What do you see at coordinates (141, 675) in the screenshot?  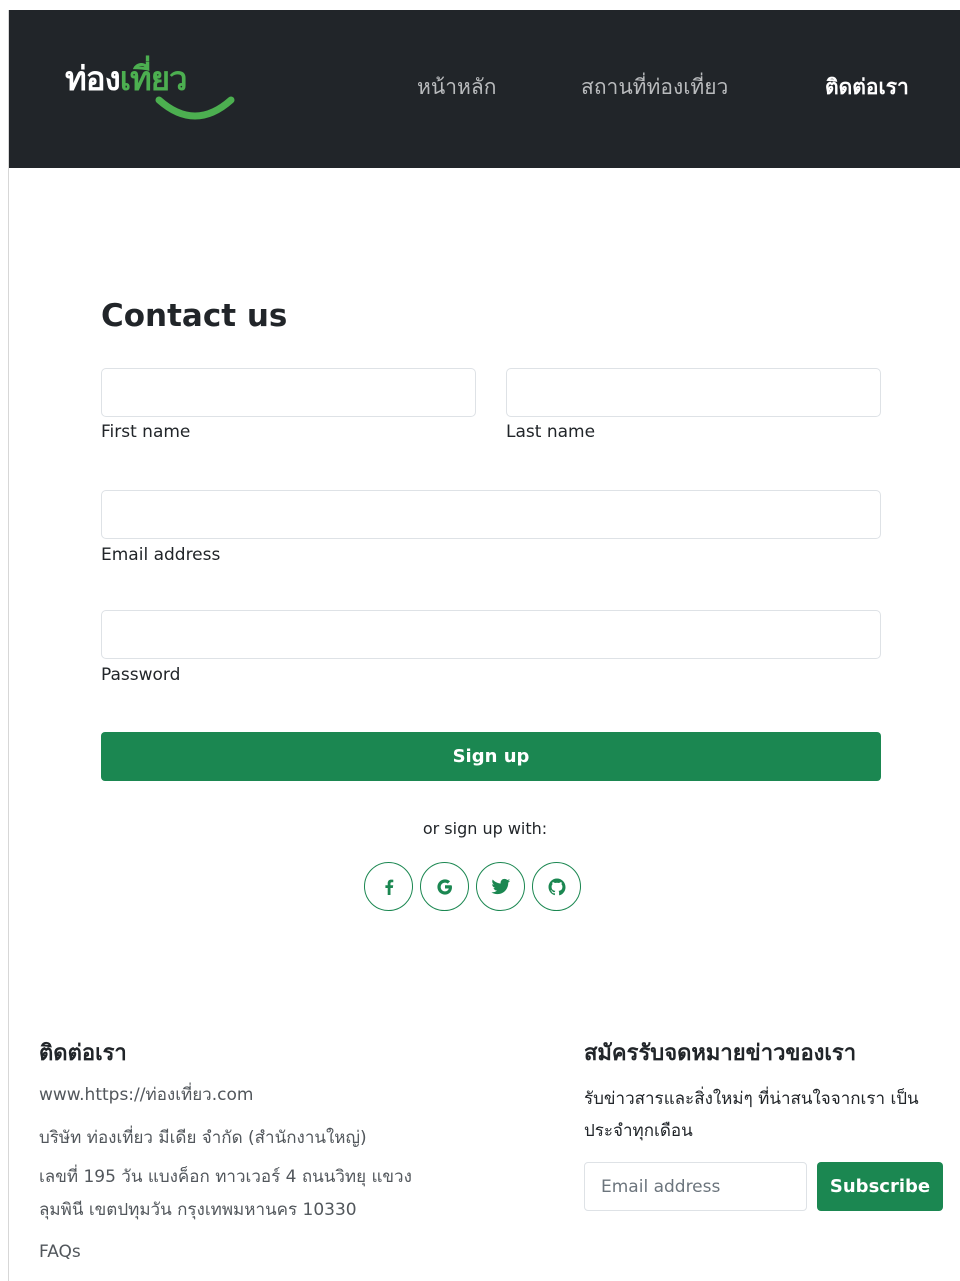 I see `password-label: Password` at bounding box center [141, 675].